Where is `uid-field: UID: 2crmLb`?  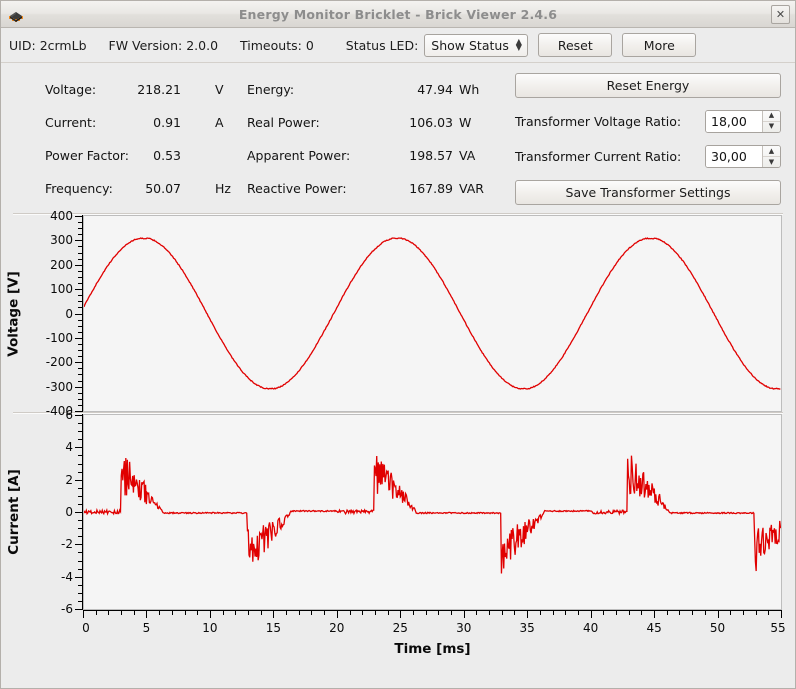
uid-field: UID: 2crmLb is located at coordinates (59, 45).